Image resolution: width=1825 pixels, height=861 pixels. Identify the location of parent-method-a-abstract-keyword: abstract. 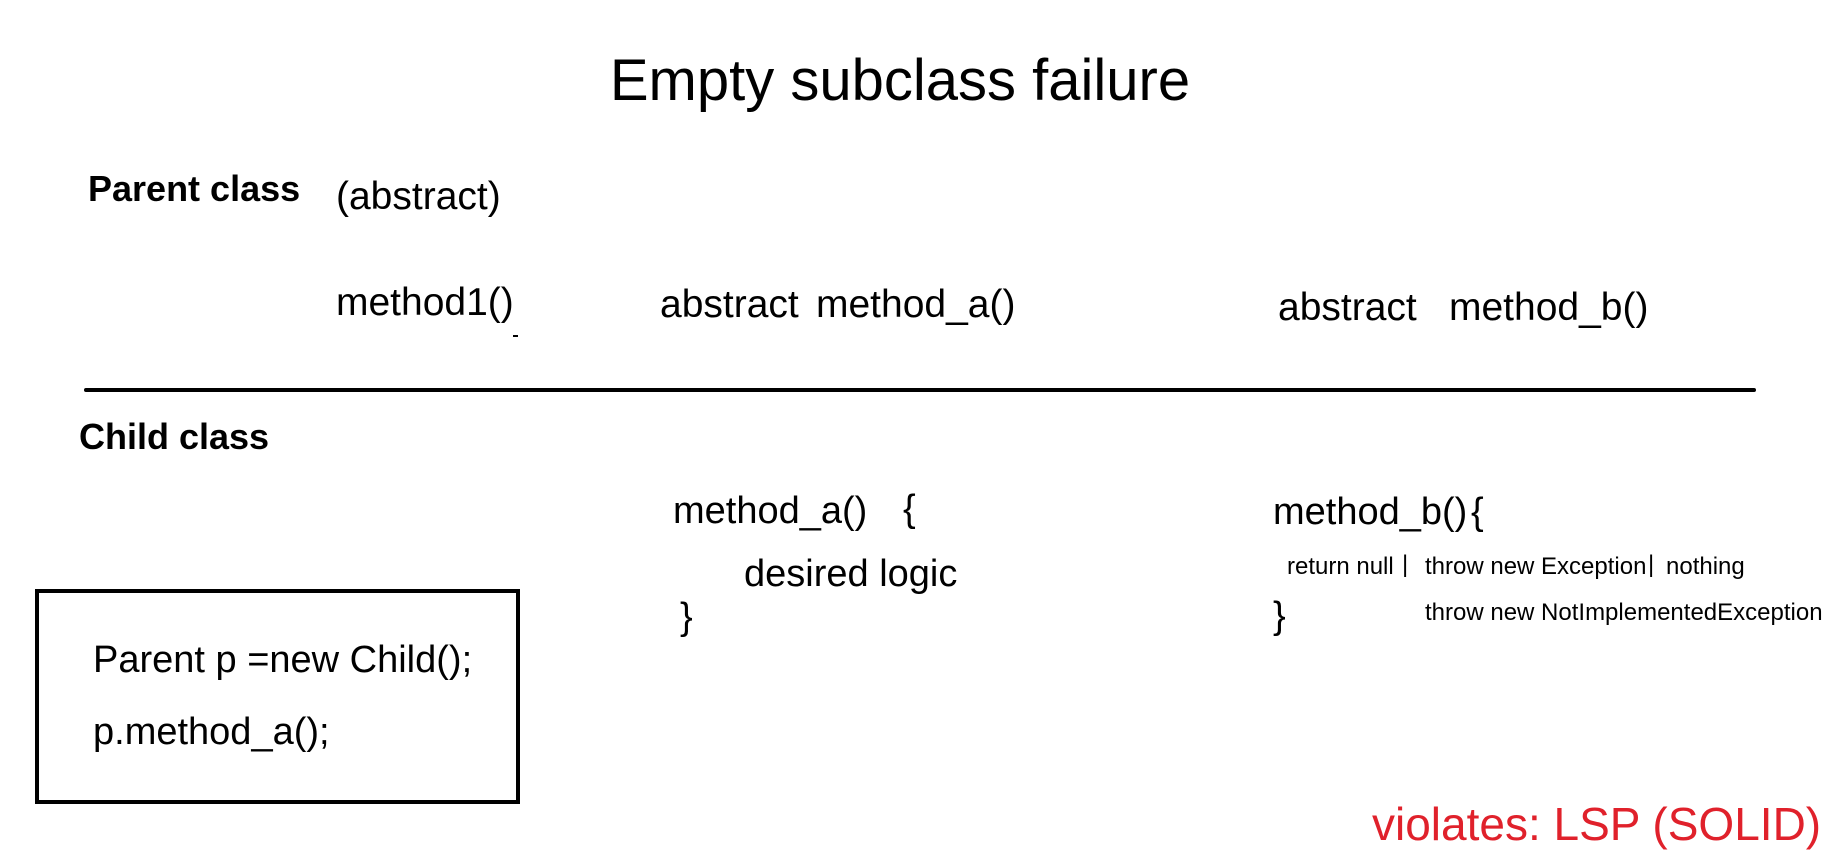
(729, 304).